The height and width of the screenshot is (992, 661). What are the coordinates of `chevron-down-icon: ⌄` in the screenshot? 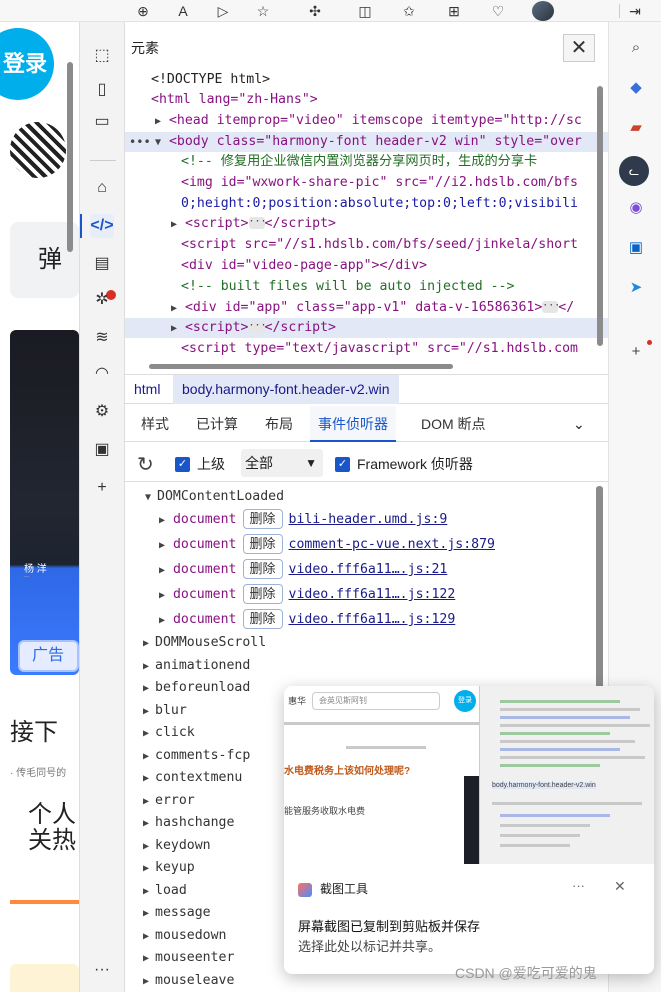 It's located at (579, 424).